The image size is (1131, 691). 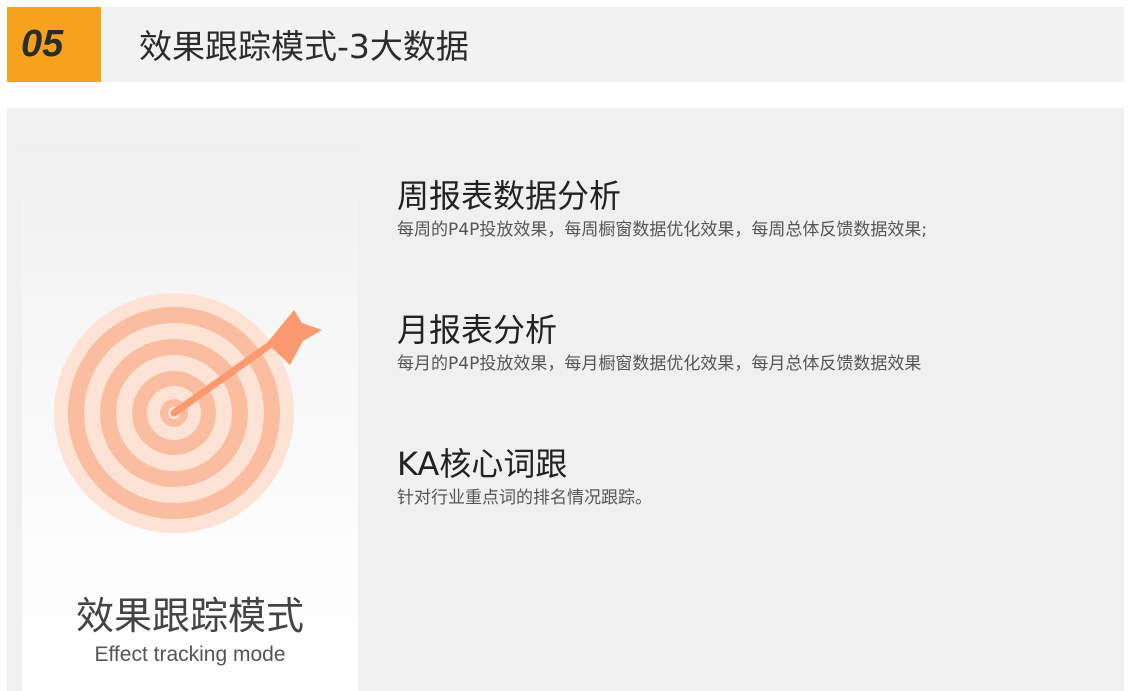 I want to click on feature-monthly-report: 月报表分析 每月的P4P投放效果，每月橱窗数据优化效果，每月总体反馈数据效果, so click(x=747, y=343).